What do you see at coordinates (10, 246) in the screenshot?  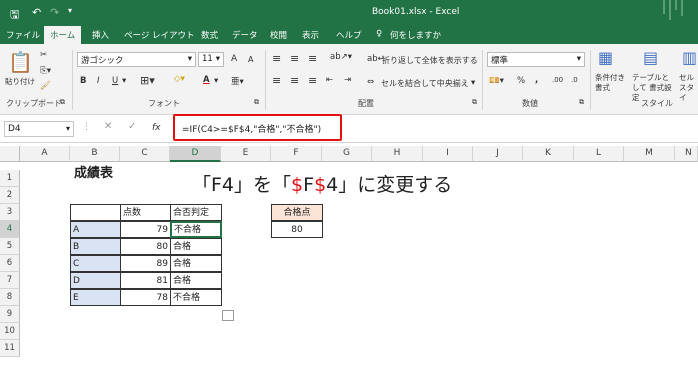 I see `row-header-5: 5` at bounding box center [10, 246].